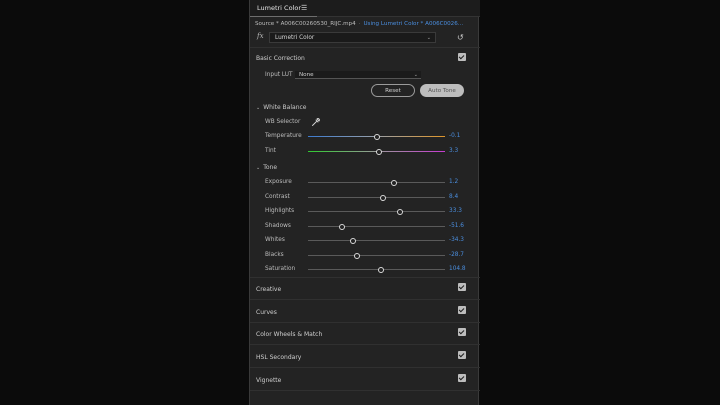  I want to click on contrast-slider, so click(376, 197).